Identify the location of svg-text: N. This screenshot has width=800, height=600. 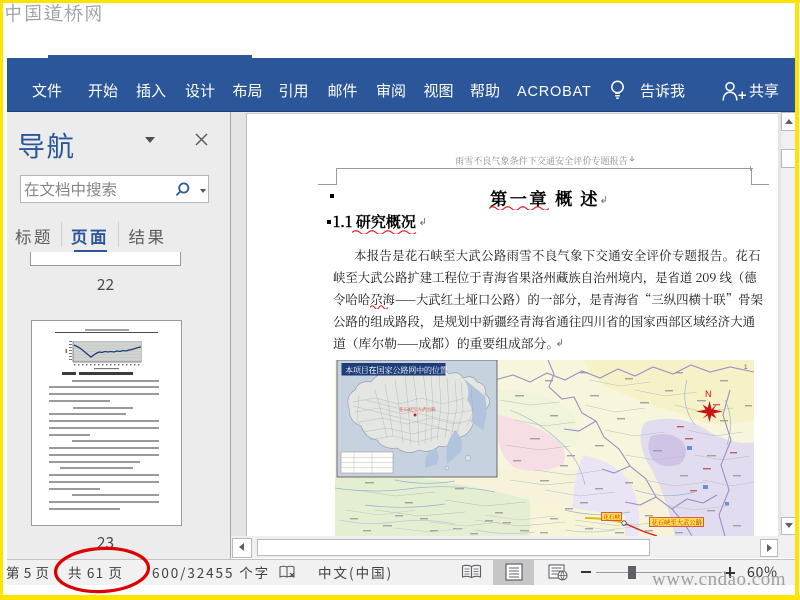
(708, 394).